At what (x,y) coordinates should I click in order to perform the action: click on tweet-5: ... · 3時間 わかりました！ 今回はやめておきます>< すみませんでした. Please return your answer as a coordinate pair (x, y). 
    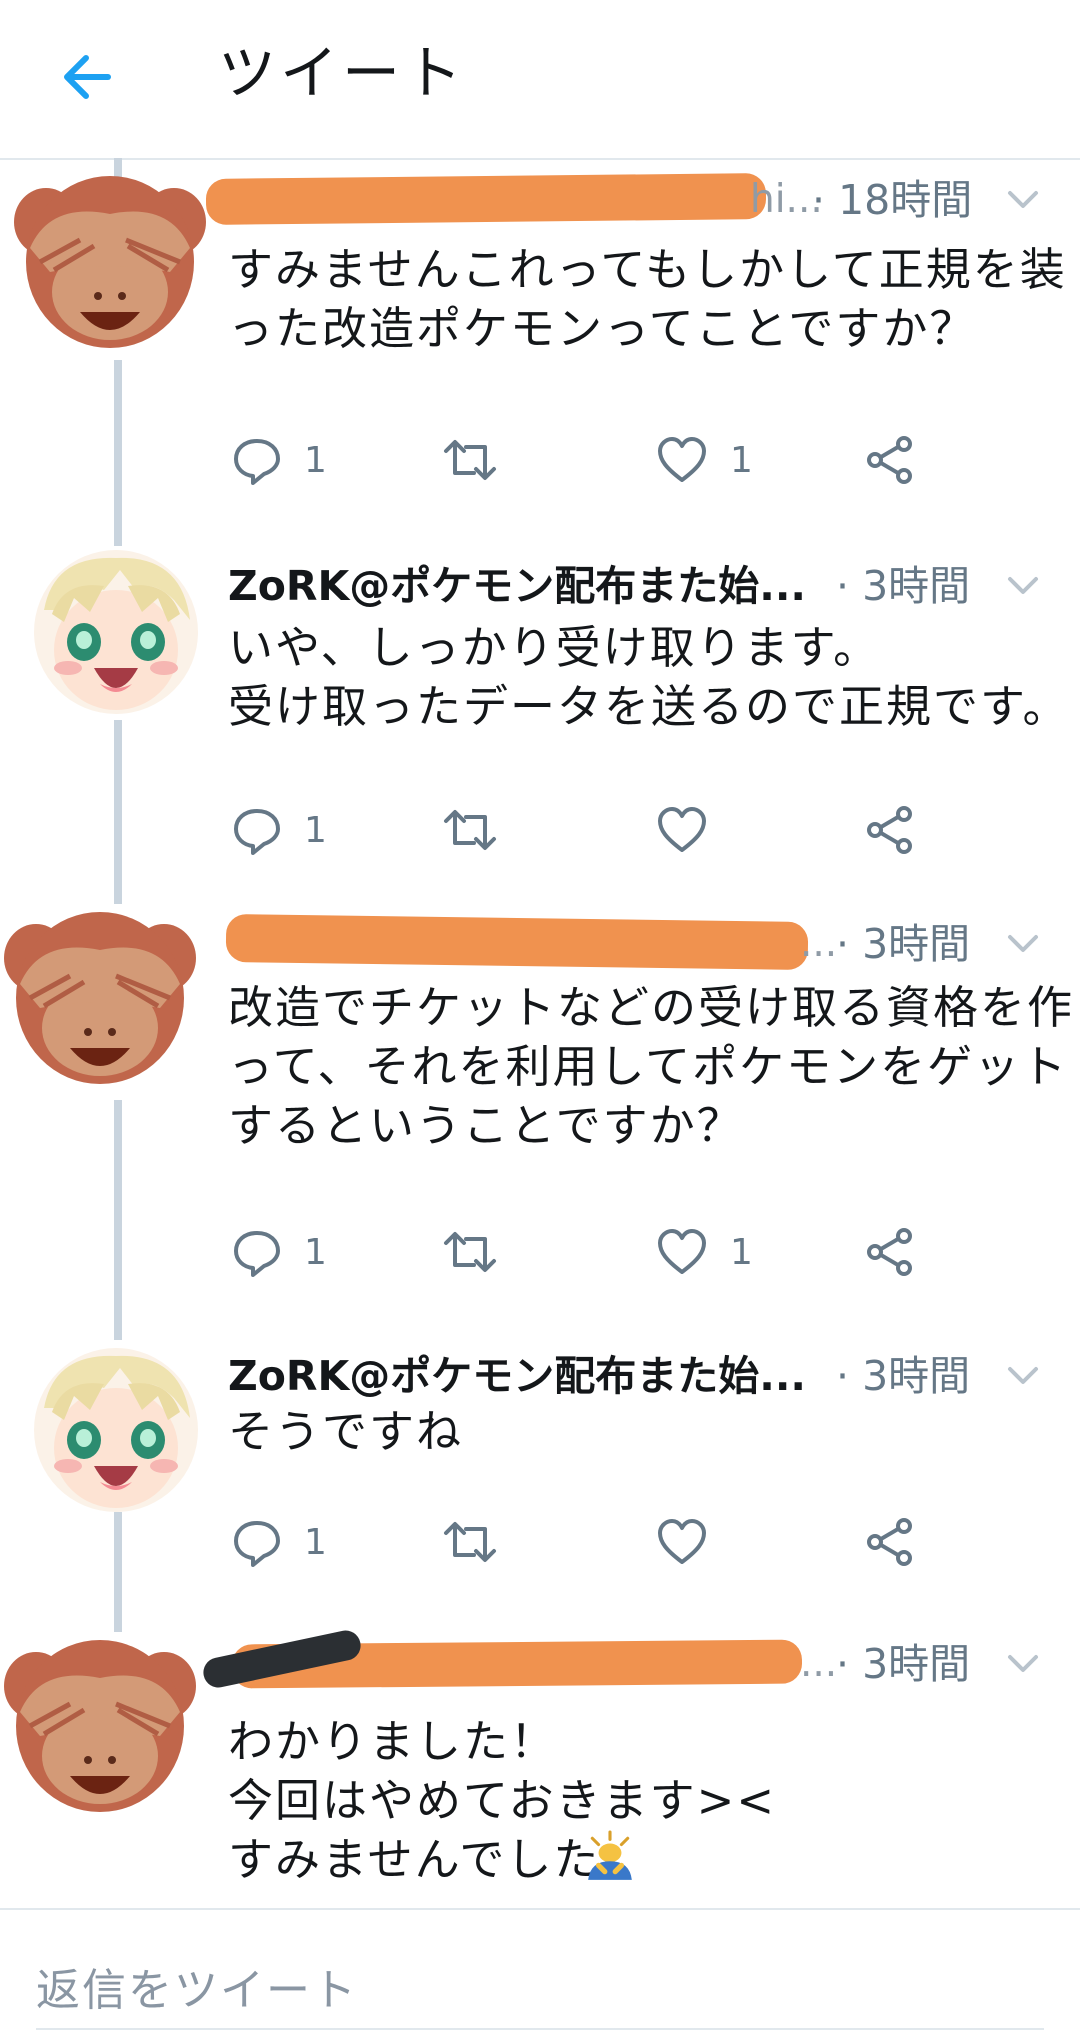
    Looking at the image, I should click on (540, 1764).